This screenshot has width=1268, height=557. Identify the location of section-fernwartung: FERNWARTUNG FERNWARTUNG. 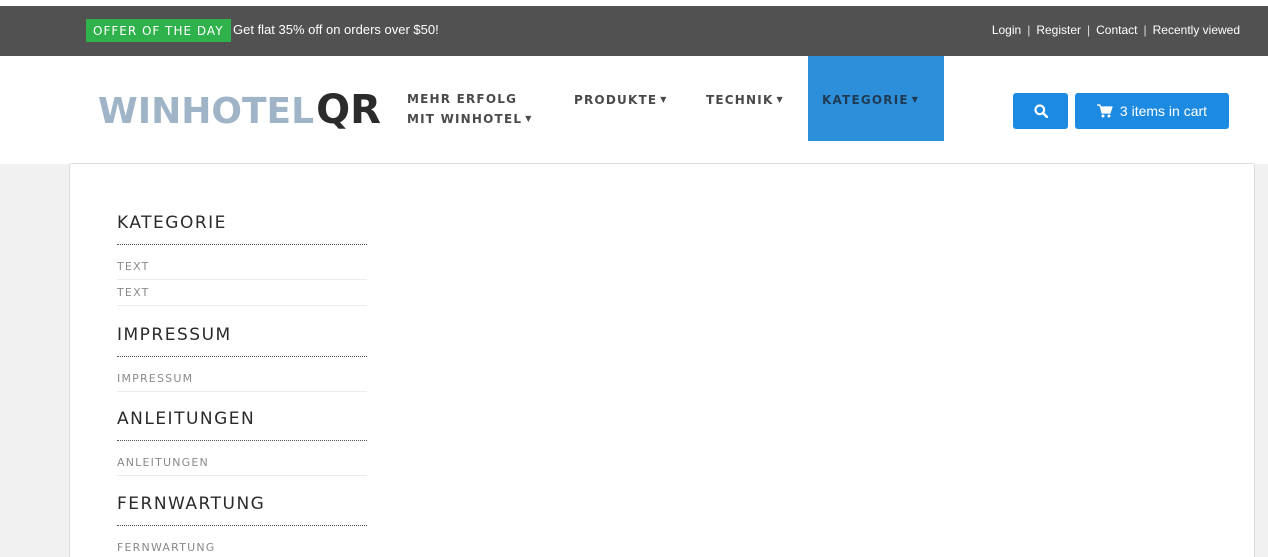
(242, 525).